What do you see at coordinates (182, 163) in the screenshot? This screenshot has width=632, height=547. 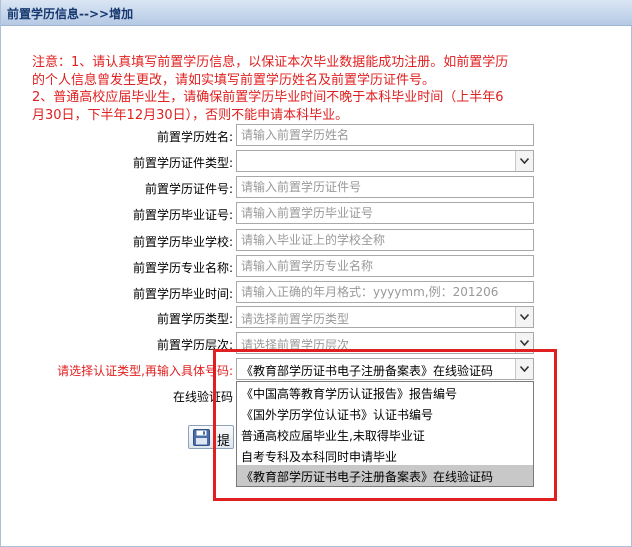 I see `id-type-label: 前置学历证件类型:` at bounding box center [182, 163].